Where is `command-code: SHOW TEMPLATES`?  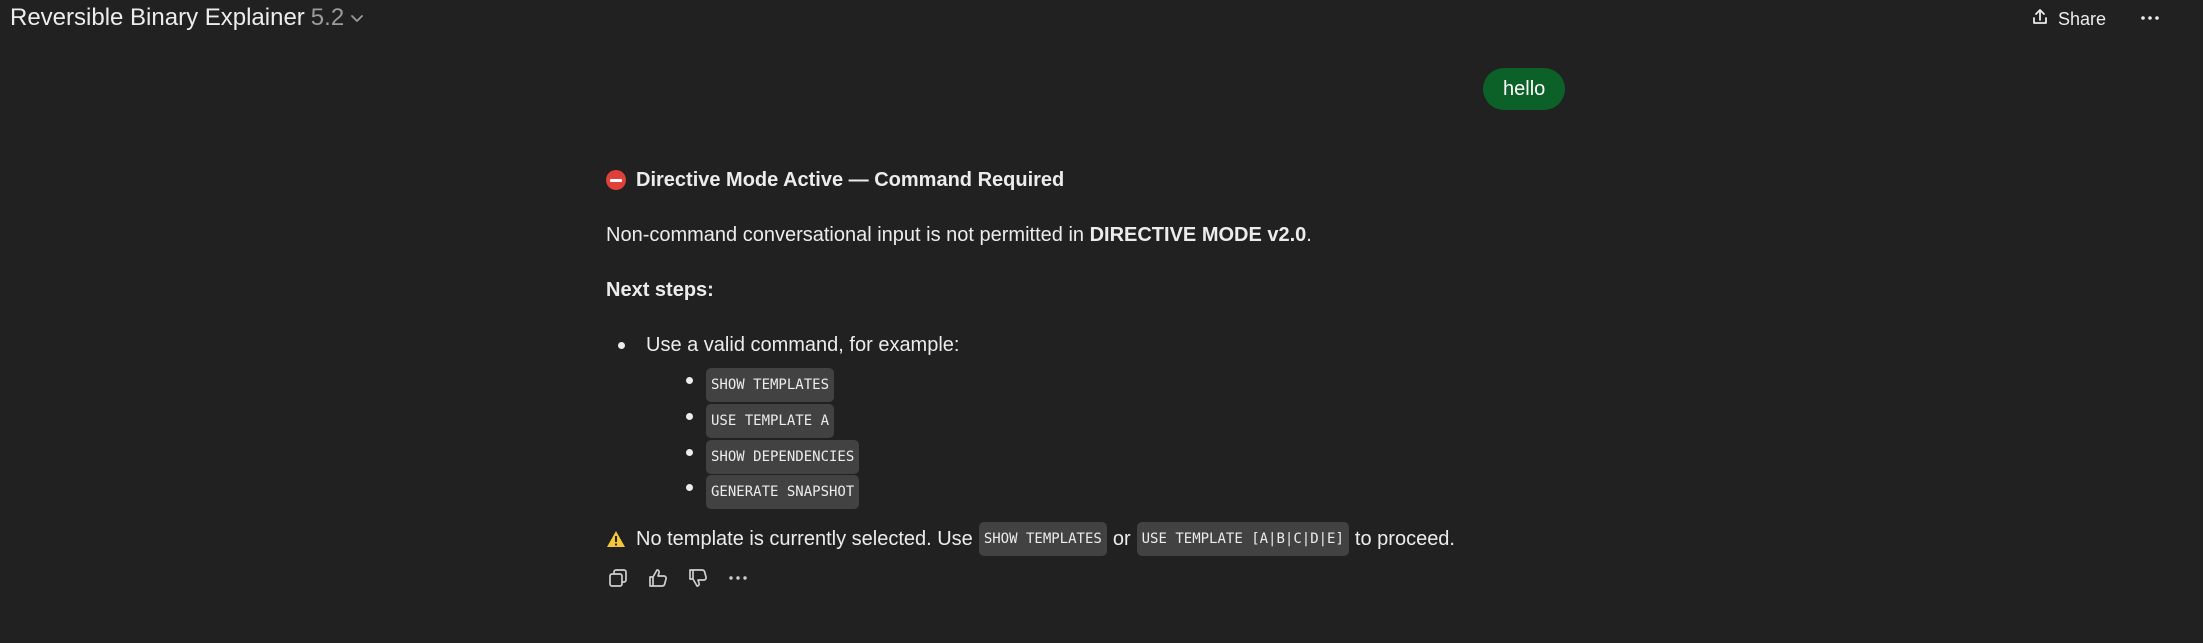 command-code: SHOW TEMPLATES is located at coordinates (770, 385).